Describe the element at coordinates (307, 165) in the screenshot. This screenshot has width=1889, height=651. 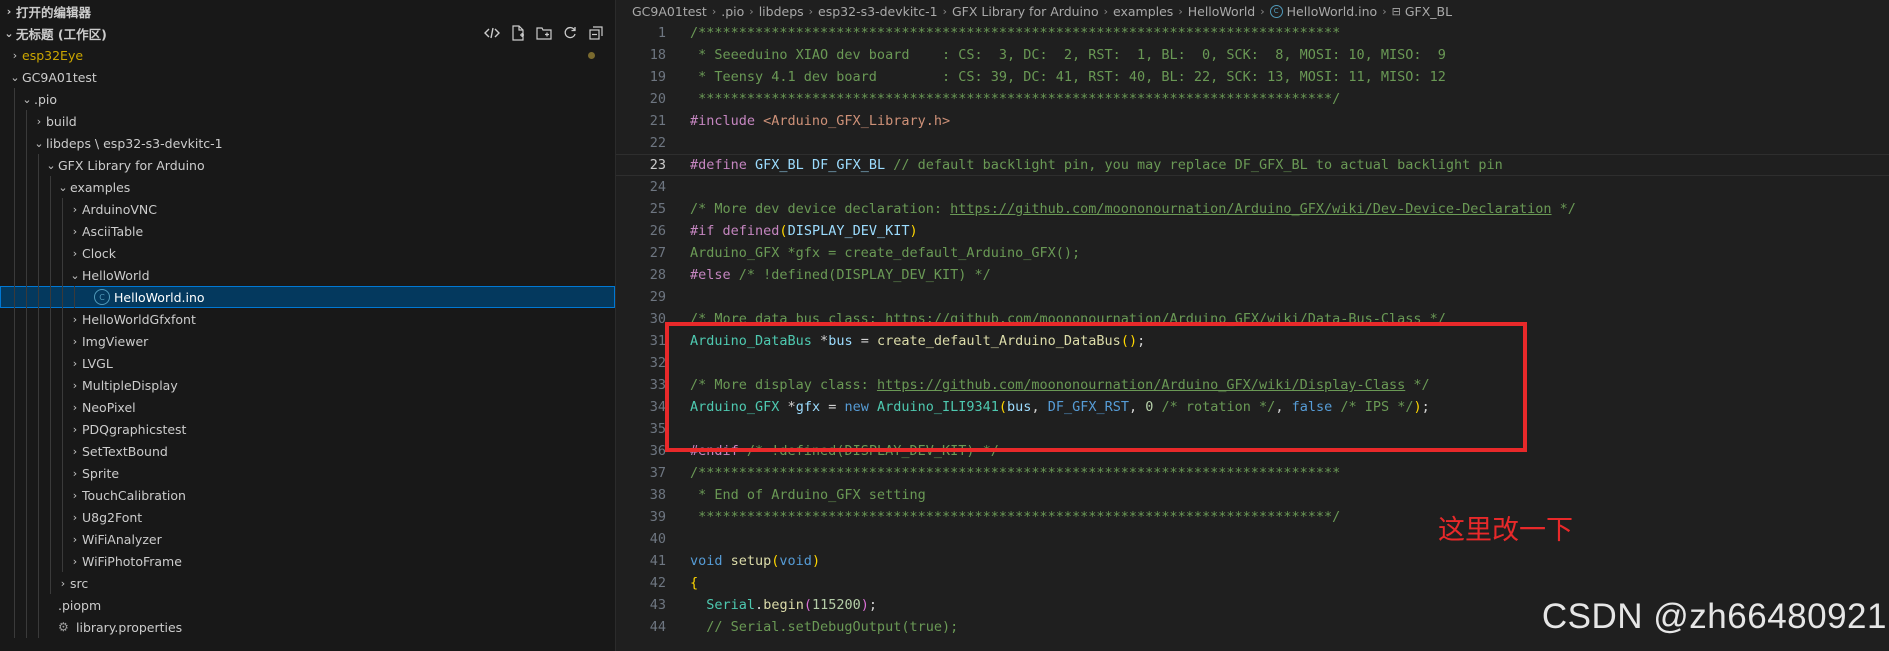
I see `tree-item: ⌄ GFX Library for Arduino` at that location.